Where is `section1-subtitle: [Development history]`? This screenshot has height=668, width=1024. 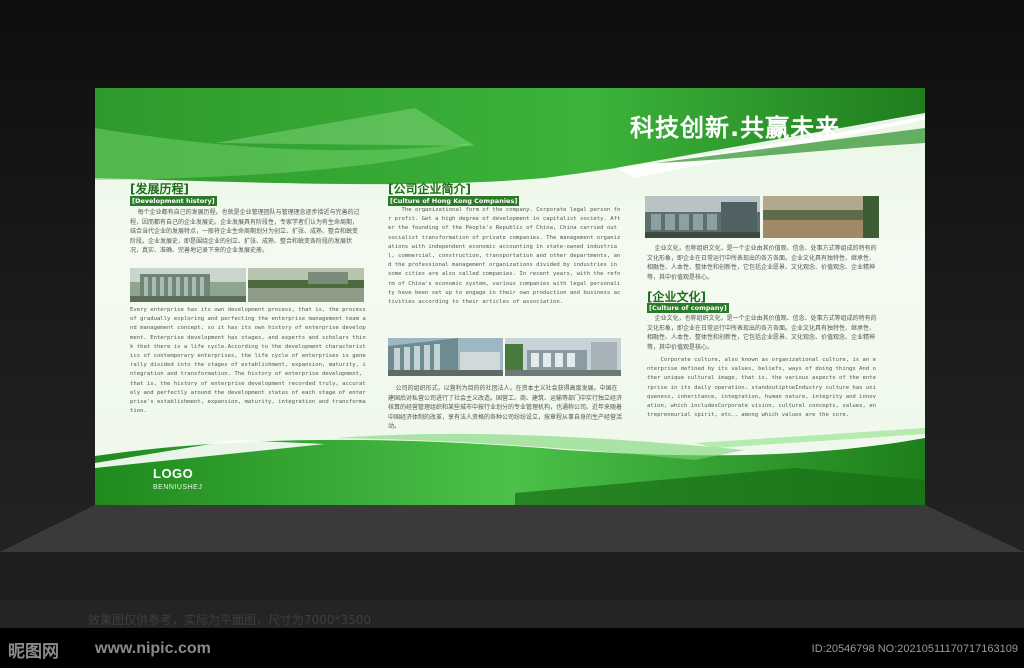
section1-subtitle: [Development history] is located at coordinates (173, 201).